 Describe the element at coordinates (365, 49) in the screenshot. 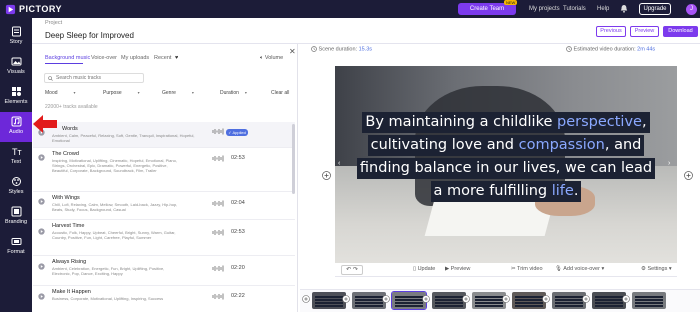

I see `scene-duration-value: 15.3s` at that location.